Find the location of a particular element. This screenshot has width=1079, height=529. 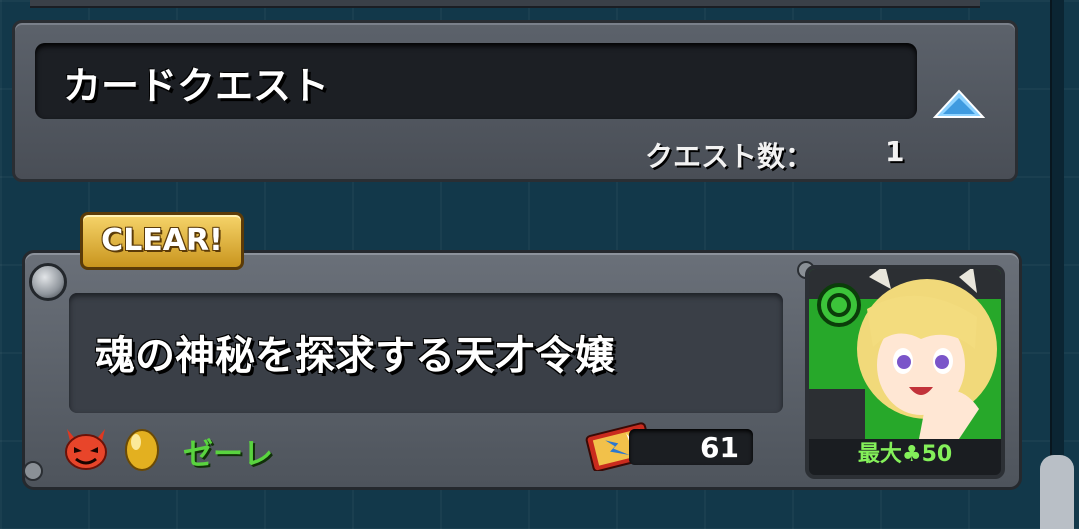

monster-portrait: 最大♣50 is located at coordinates (905, 372).